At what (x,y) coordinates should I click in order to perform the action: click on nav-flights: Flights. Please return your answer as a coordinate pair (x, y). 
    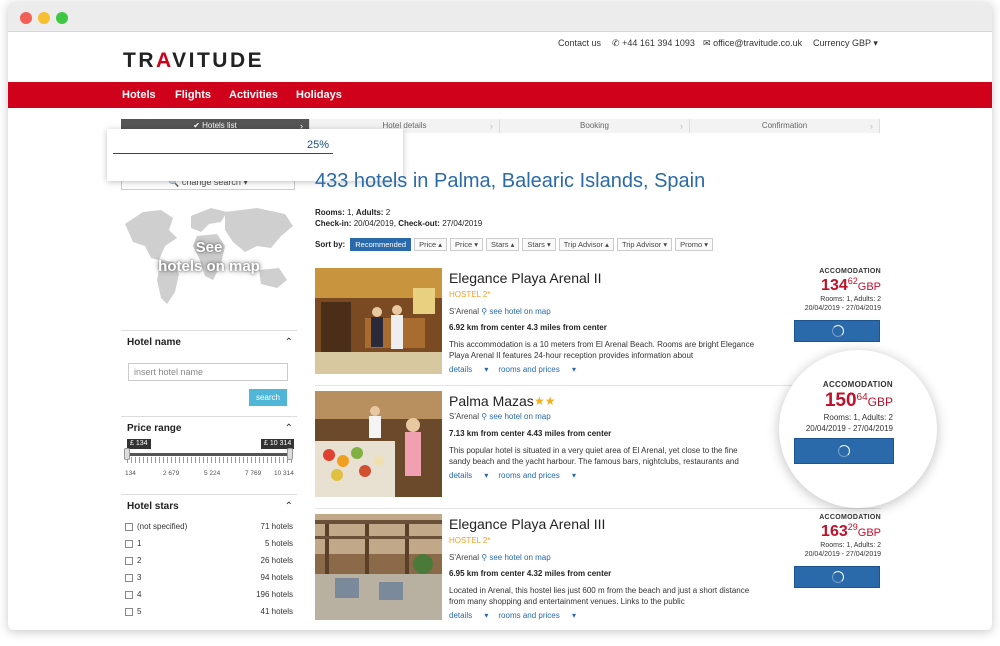
    Looking at the image, I should click on (193, 95).